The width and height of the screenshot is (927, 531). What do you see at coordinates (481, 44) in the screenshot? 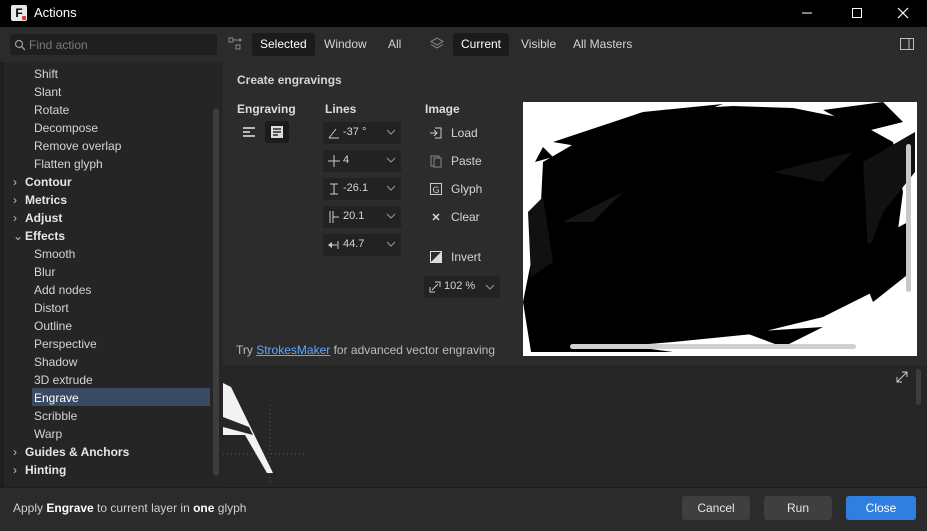
I see `tab-current: Current` at bounding box center [481, 44].